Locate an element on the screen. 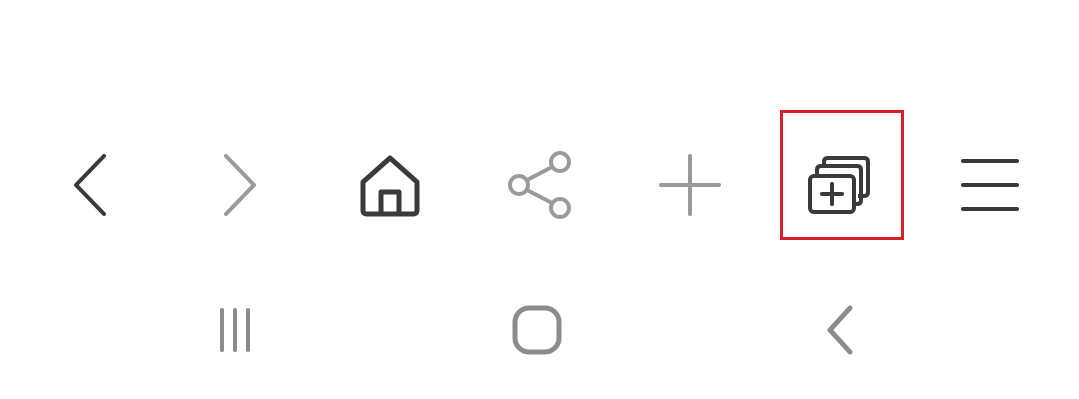 The height and width of the screenshot is (399, 1079). system-back-button is located at coordinates (840, 330).